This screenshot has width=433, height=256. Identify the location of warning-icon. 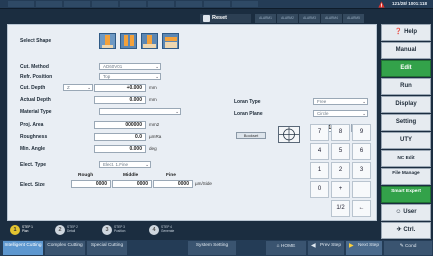
(381, 4).